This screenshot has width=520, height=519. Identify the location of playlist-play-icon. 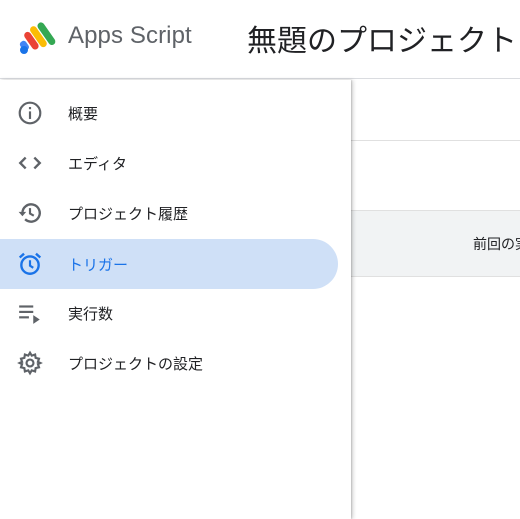
(29, 314).